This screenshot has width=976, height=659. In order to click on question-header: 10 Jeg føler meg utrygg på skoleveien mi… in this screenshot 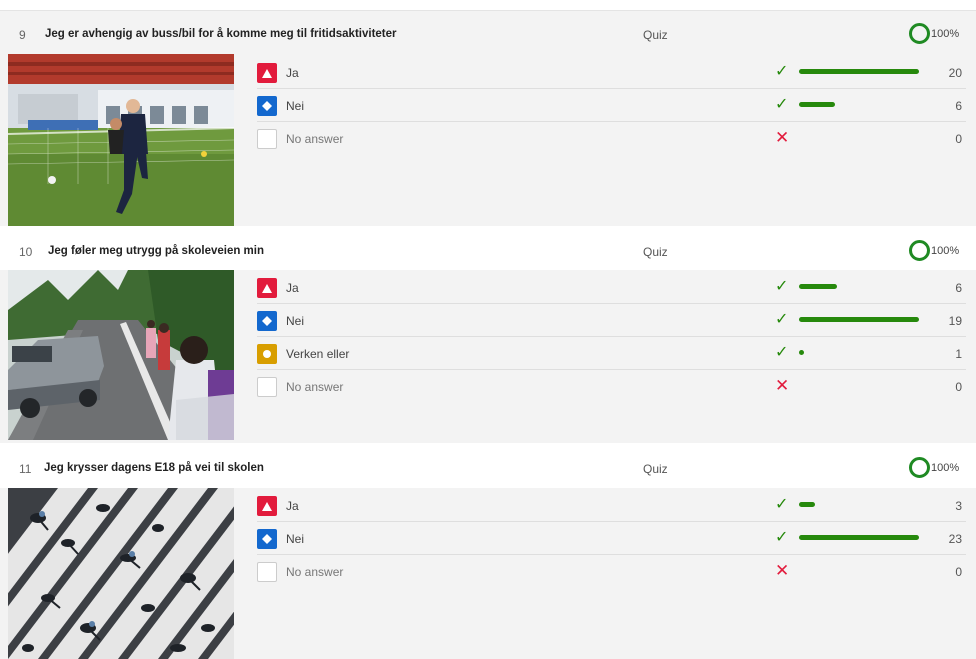, I will do `click(488, 251)`.